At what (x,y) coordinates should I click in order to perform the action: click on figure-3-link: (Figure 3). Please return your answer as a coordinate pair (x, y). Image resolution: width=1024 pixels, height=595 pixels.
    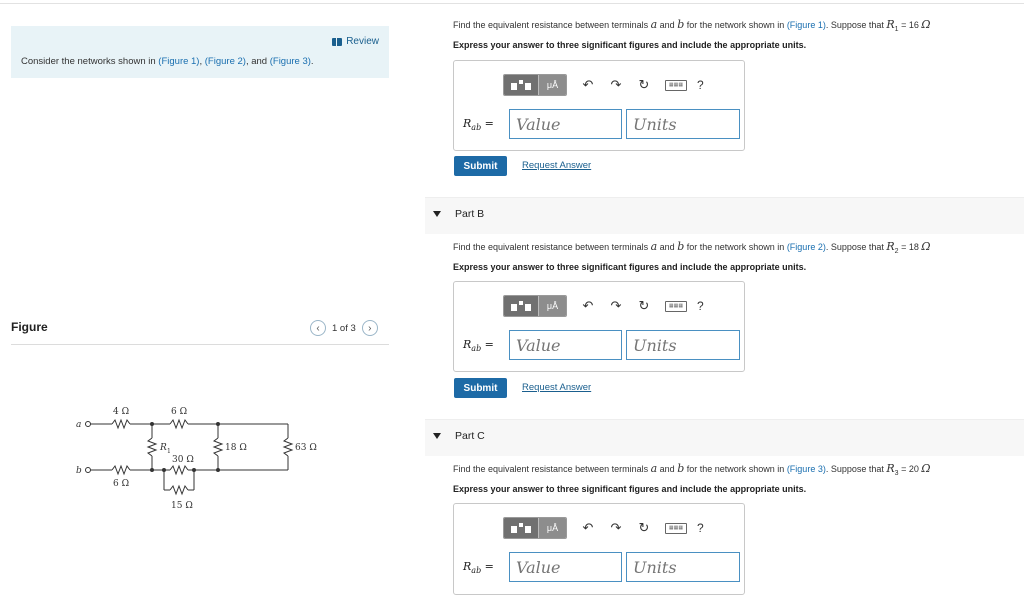
    Looking at the image, I should click on (290, 61).